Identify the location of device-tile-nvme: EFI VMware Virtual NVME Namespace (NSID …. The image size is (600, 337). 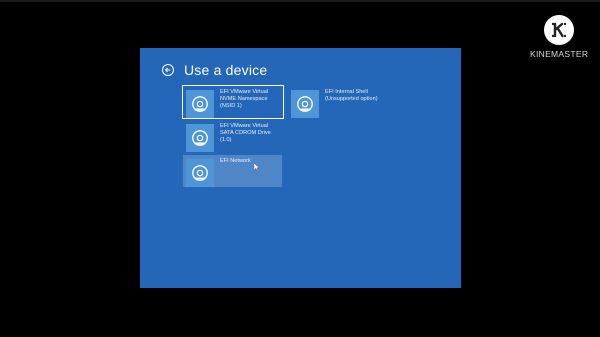
(233, 102).